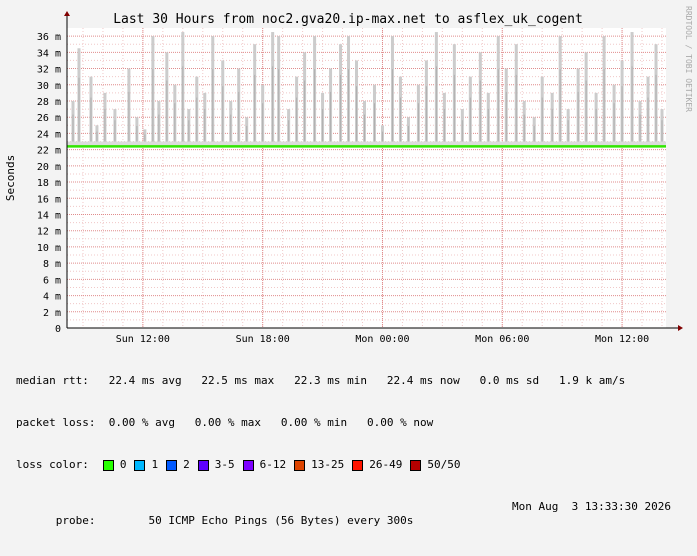  What do you see at coordinates (49, 102) in the screenshot?
I see `y-tick-label: 28 m` at bounding box center [49, 102].